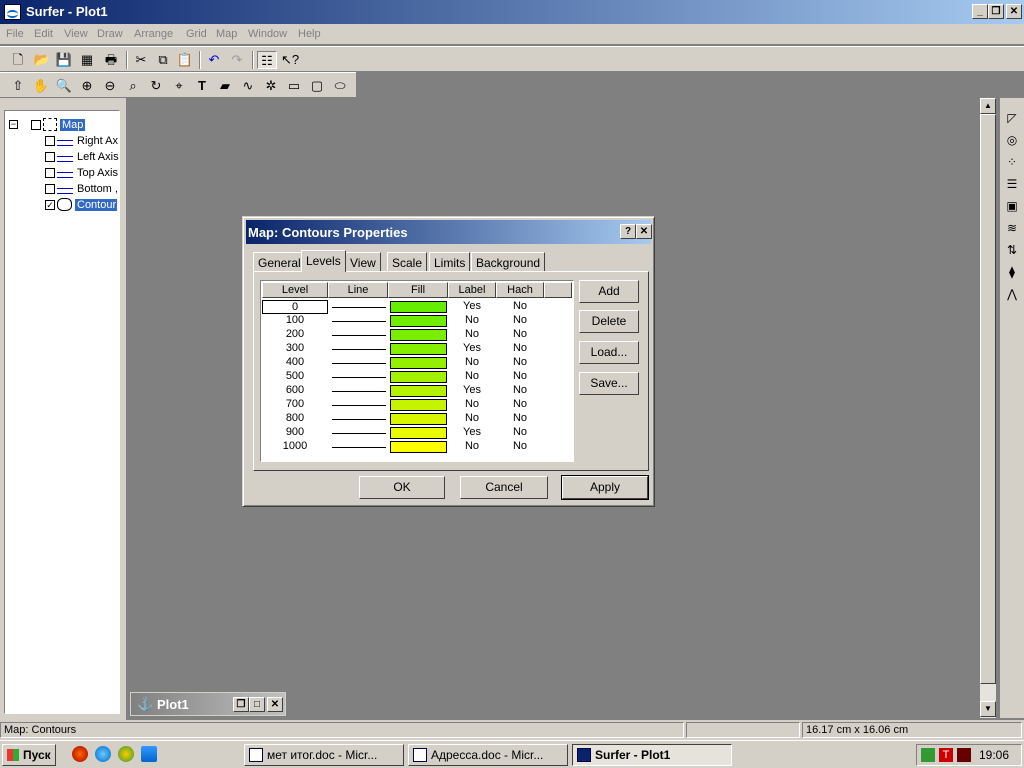 The width and height of the screenshot is (1024, 768). What do you see at coordinates (214, 60) in the screenshot?
I see `undo-icon: ↶` at bounding box center [214, 60].